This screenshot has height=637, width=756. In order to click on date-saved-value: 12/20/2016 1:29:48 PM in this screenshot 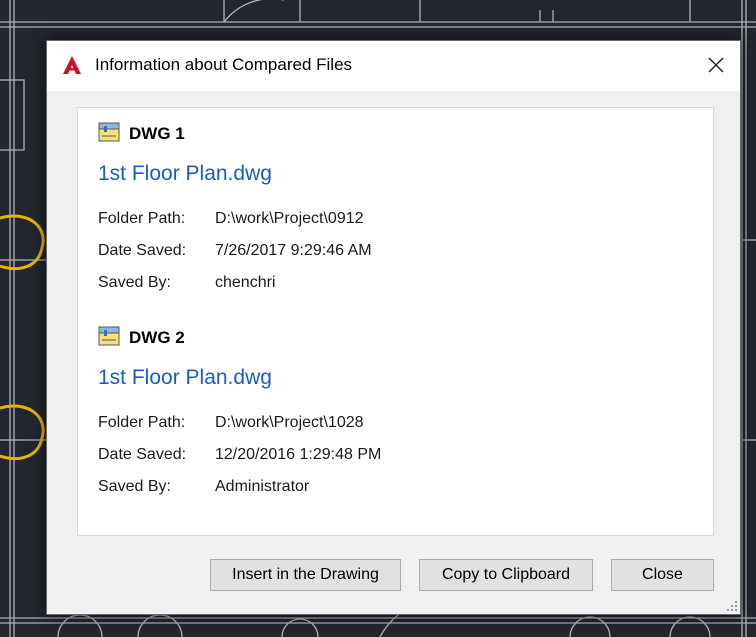, I will do `click(298, 454)`.